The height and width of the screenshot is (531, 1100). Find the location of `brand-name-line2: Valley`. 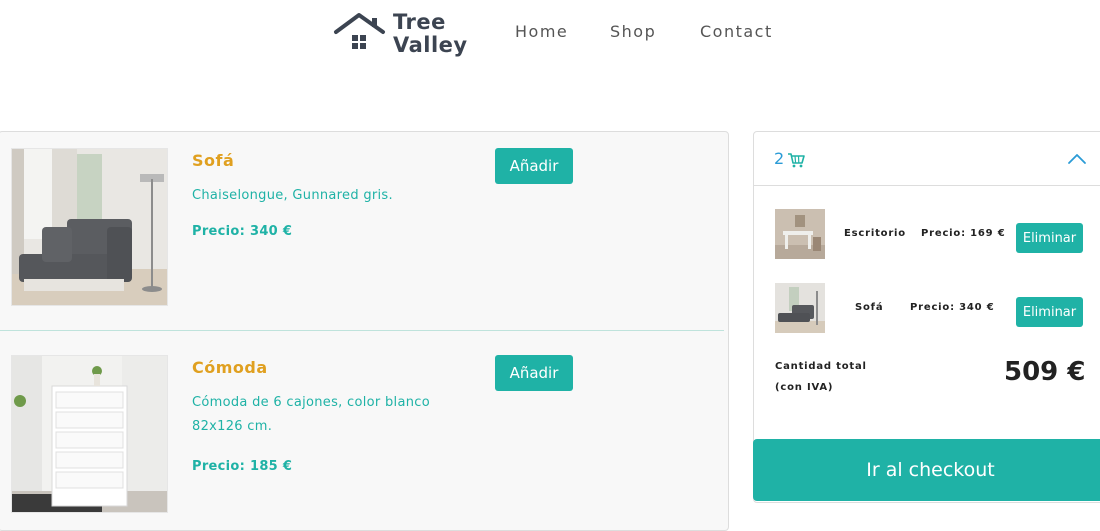

brand-name-line2: Valley is located at coordinates (430, 45).